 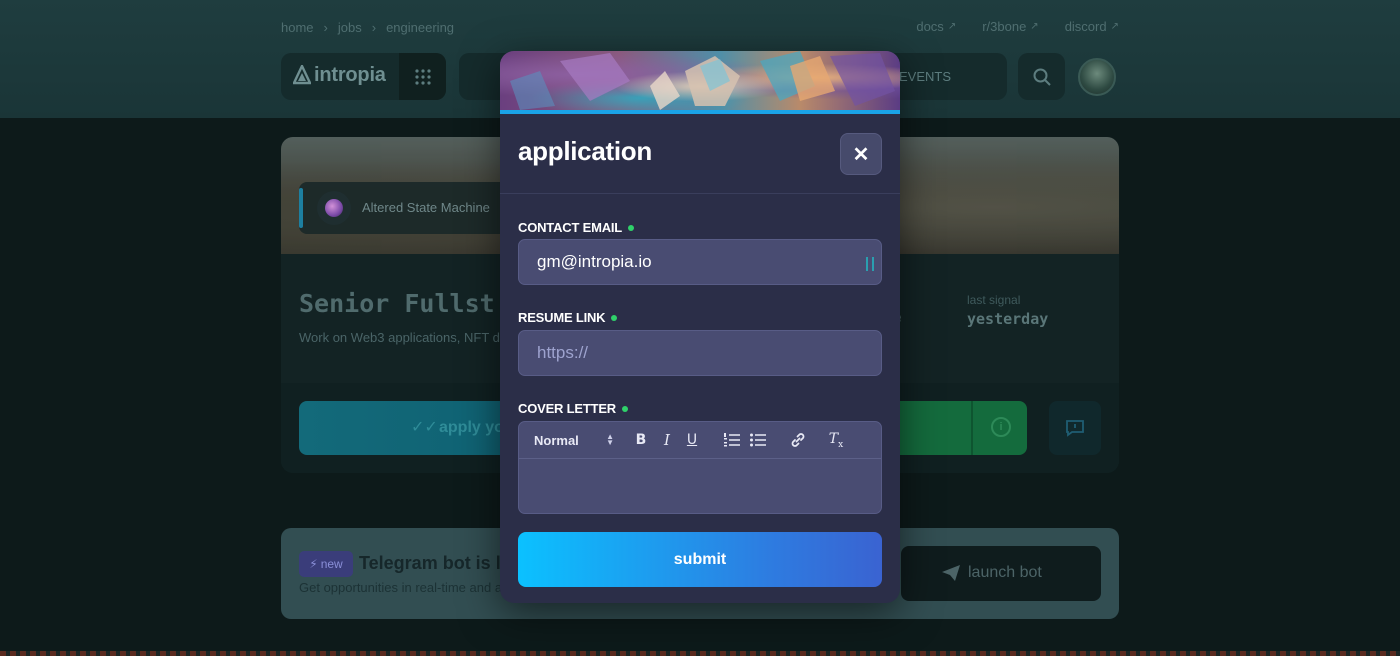 I want to click on bullet-list-button, so click(x=758, y=440).